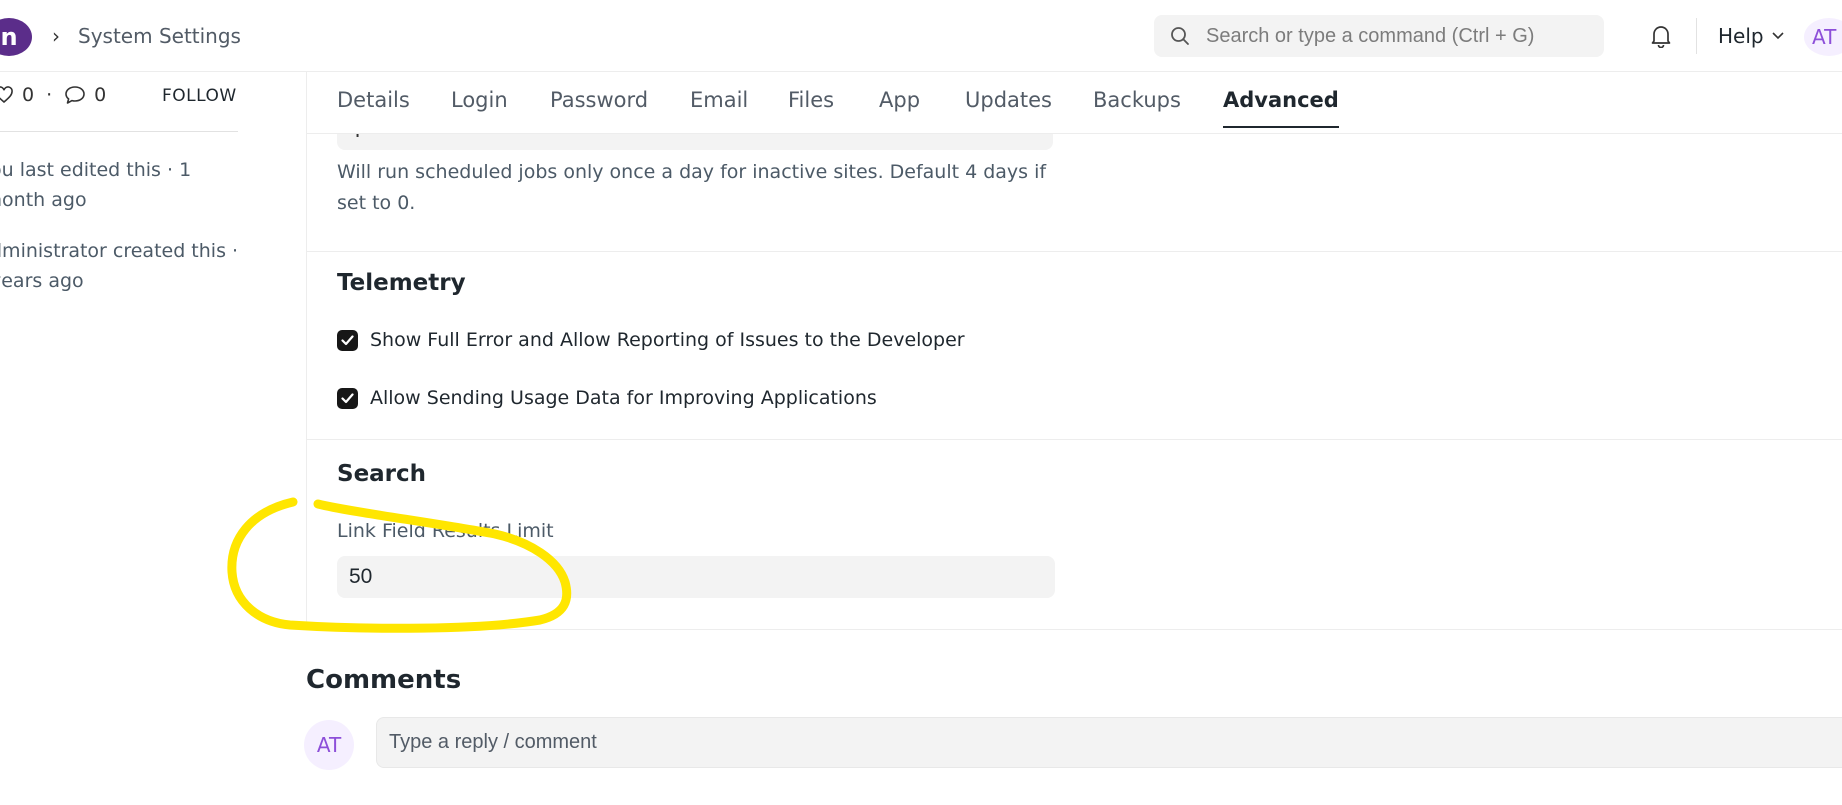  What do you see at coordinates (1823, 37) in the screenshot?
I see `user-avatar: AT` at bounding box center [1823, 37].